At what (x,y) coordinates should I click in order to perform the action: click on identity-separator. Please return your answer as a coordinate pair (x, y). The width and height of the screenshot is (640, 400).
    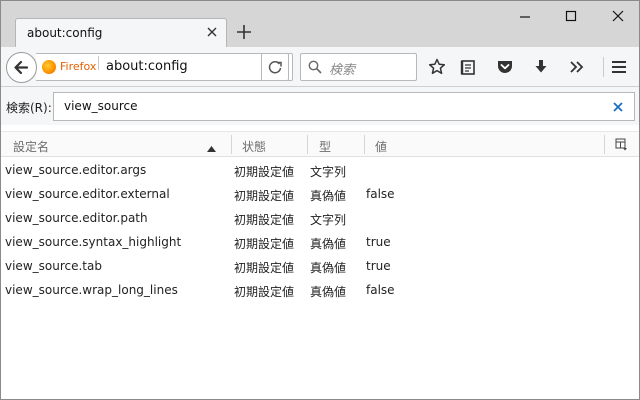
    Looking at the image, I should click on (98, 63).